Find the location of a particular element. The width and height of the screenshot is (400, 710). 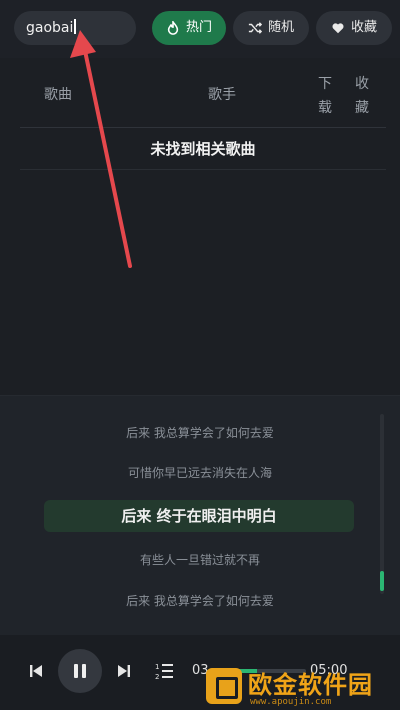

tab-hot-label: 热门 is located at coordinates (198, 27).